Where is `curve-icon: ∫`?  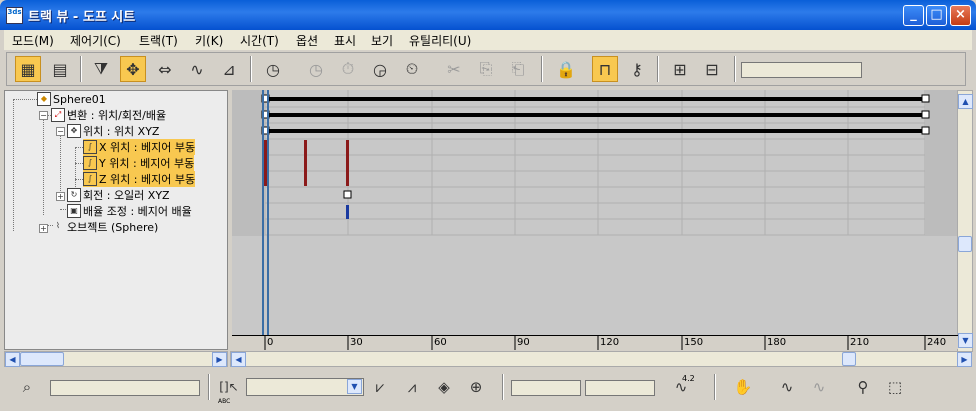
curve-icon: ∫ is located at coordinates (90, 163).